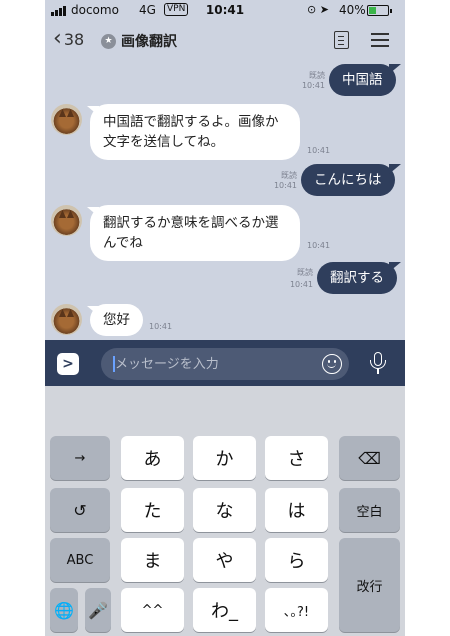 Image resolution: width=450 pixels, height=636 pixels. I want to click on key-ha: は, so click(296, 510).